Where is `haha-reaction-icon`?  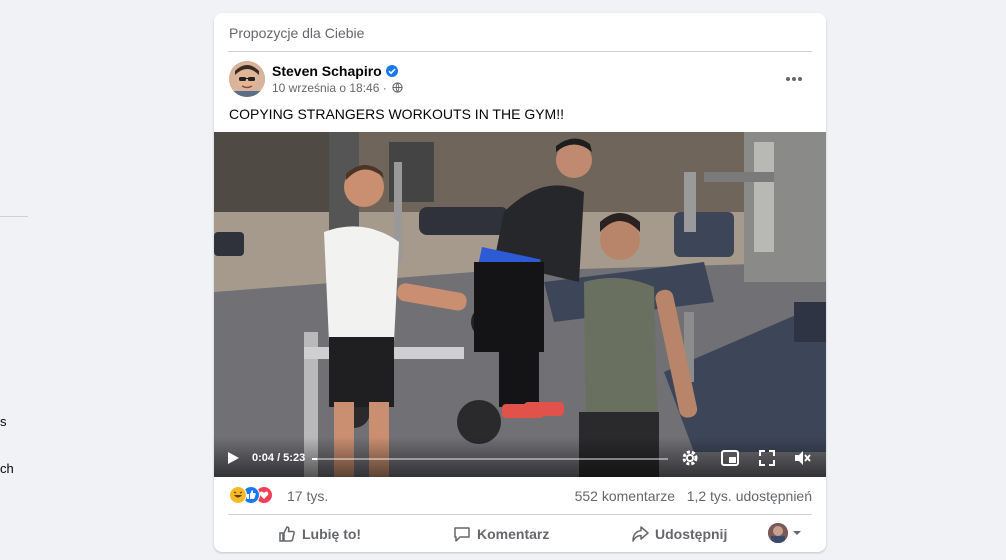 haha-reaction-icon is located at coordinates (238, 495).